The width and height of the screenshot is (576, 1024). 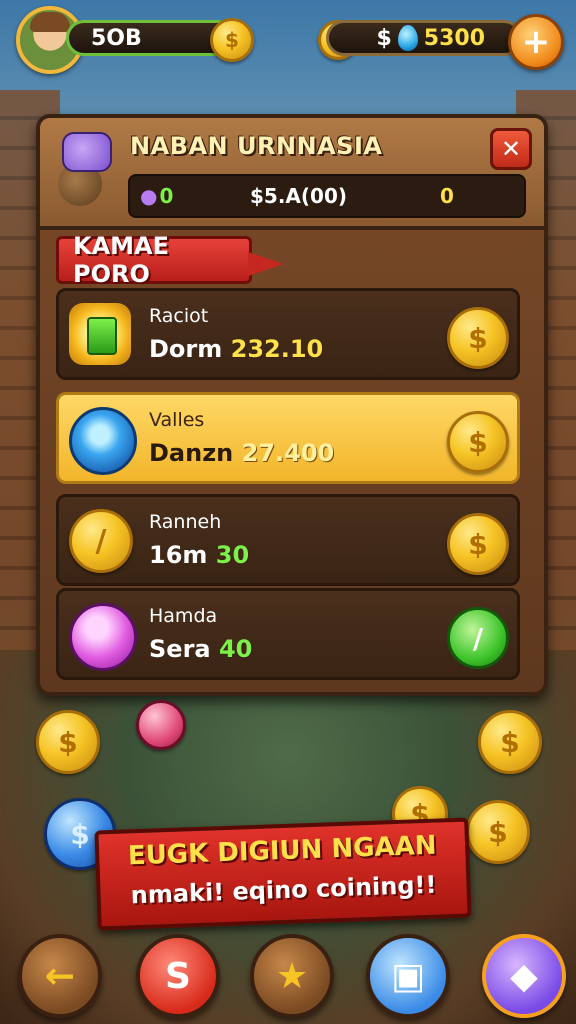 I want to click on back-arrow-icon: ←, so click(x=60, y=976).